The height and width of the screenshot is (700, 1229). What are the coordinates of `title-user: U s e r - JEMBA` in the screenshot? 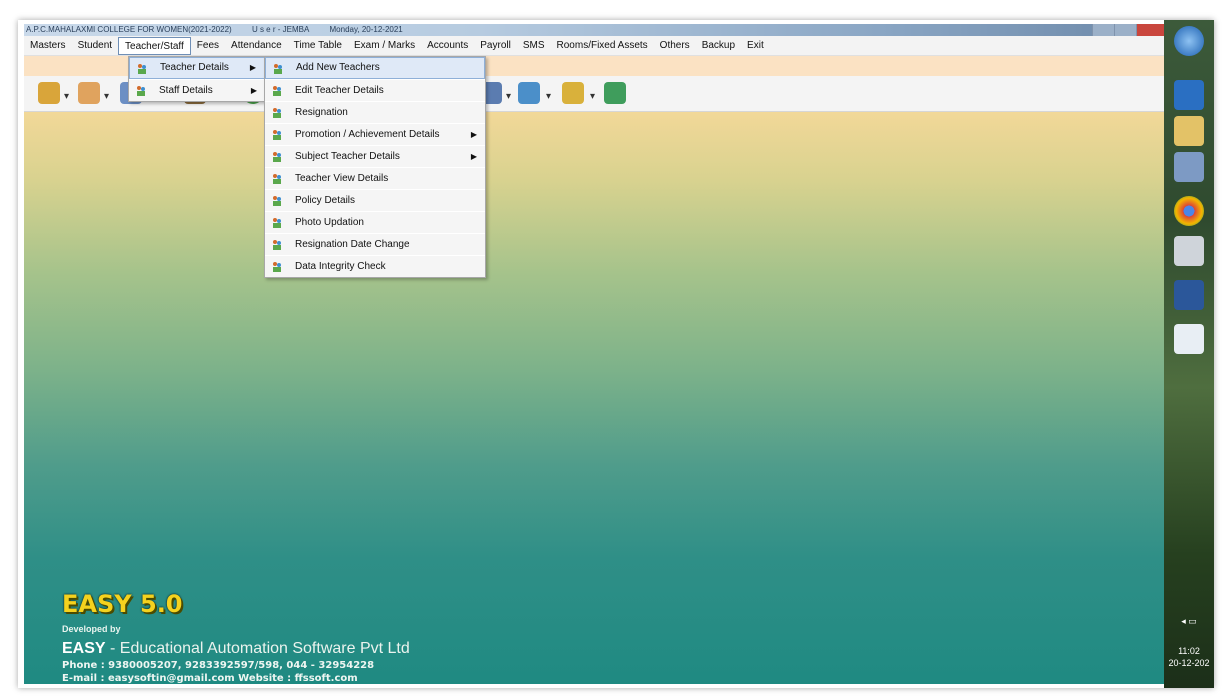 It's located at (280, 29).